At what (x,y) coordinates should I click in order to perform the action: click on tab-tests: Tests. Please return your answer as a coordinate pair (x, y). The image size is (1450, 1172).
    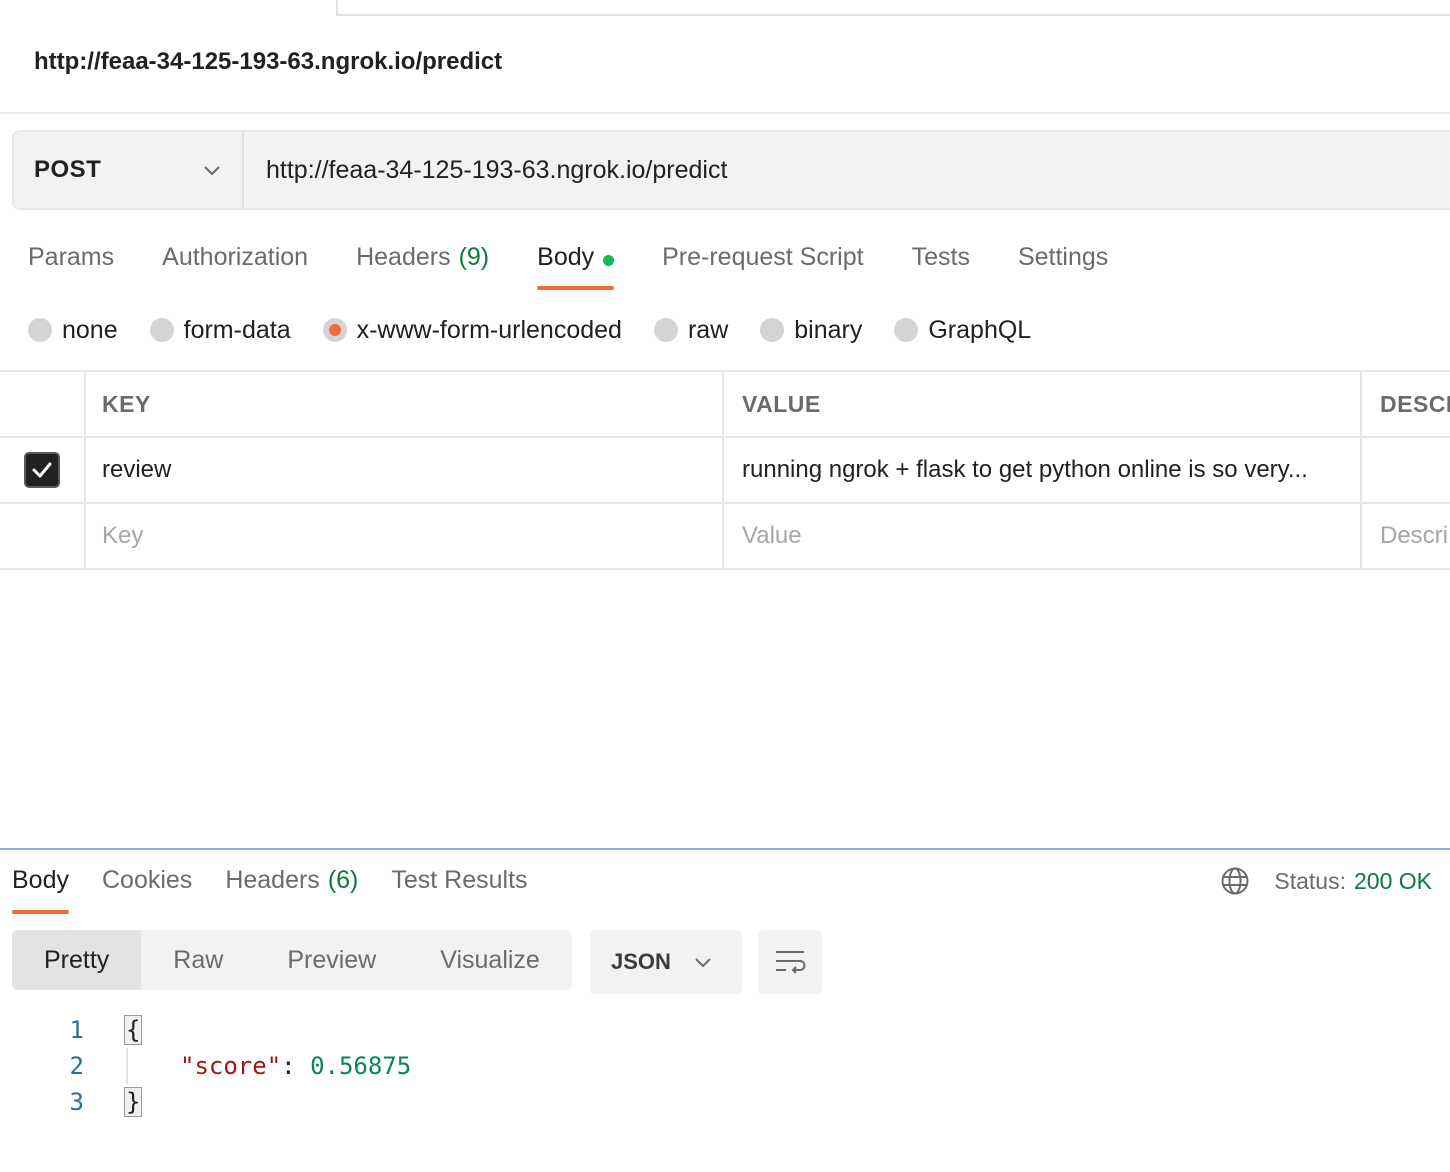
    Looking at the image, I should click on (941, 265).